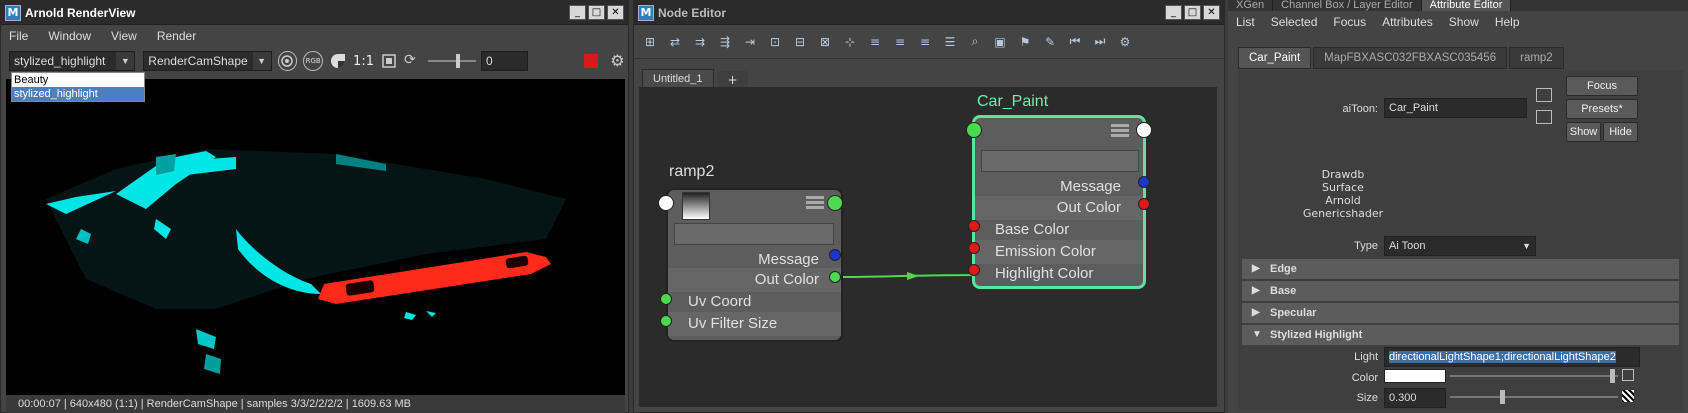 The height and width of the screenshot is (413, 1688). What do you see at coordinates (1628, 375) in the screenshot?
I see `map-button-icon` at bounding box center [1628, 375].